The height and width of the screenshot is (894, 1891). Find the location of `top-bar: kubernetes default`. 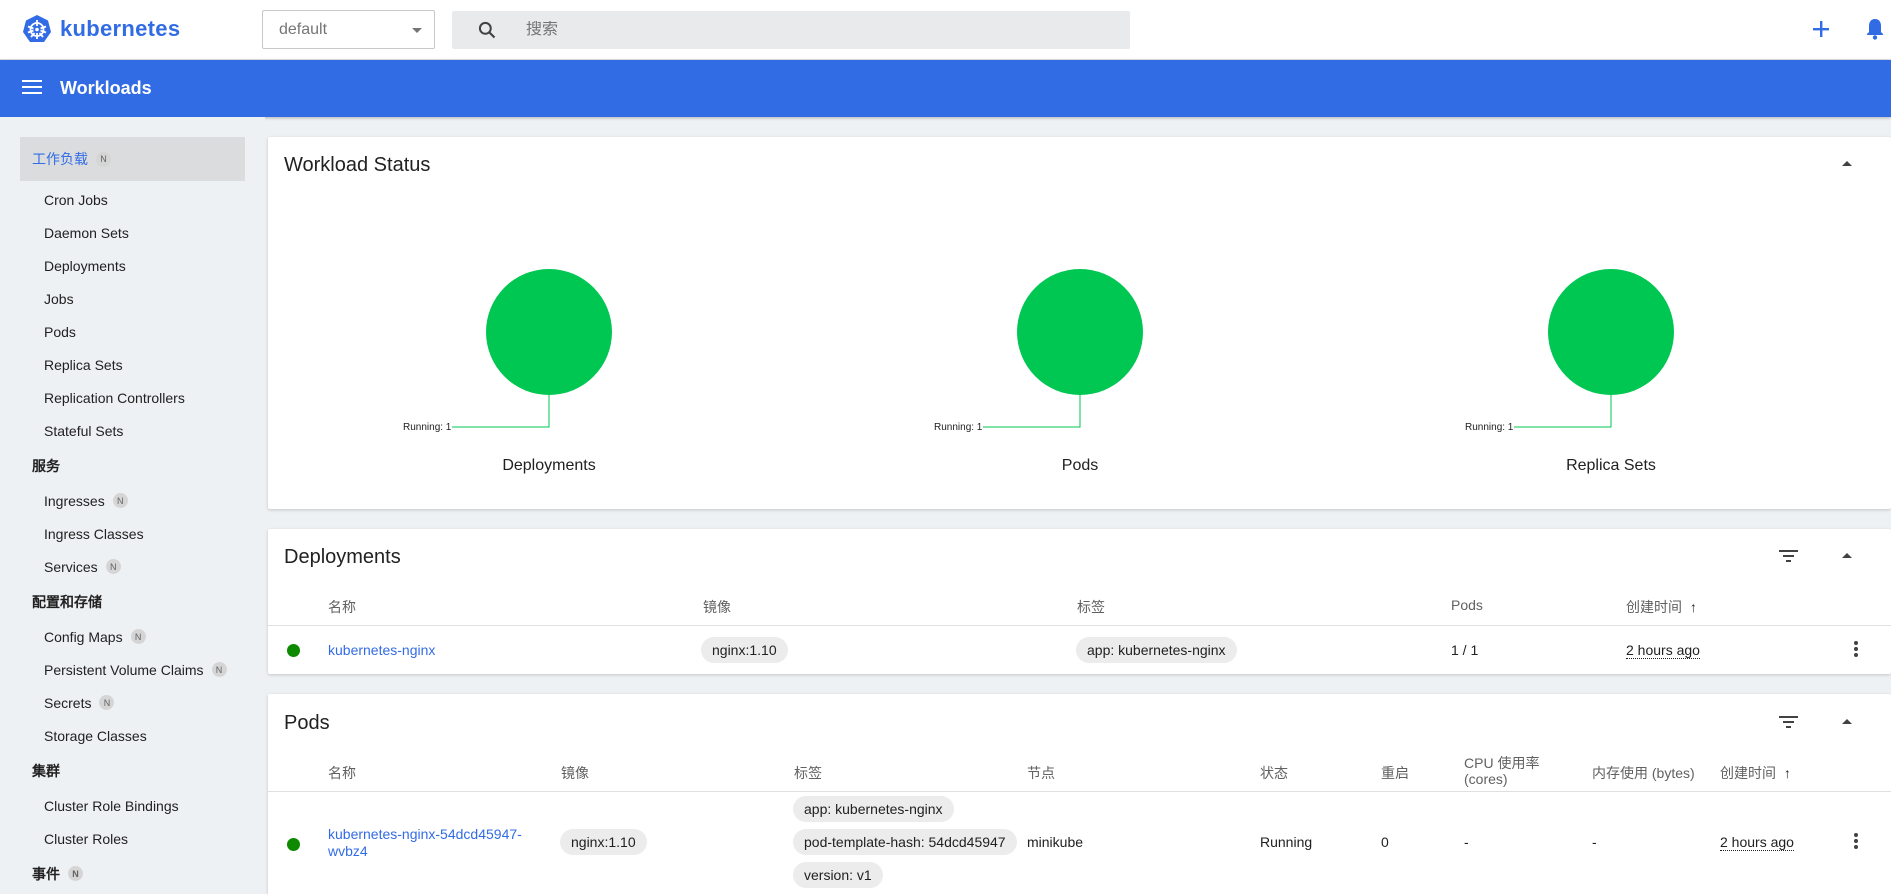

top-bar: kubernetes default is located at coordinates (945, 30).